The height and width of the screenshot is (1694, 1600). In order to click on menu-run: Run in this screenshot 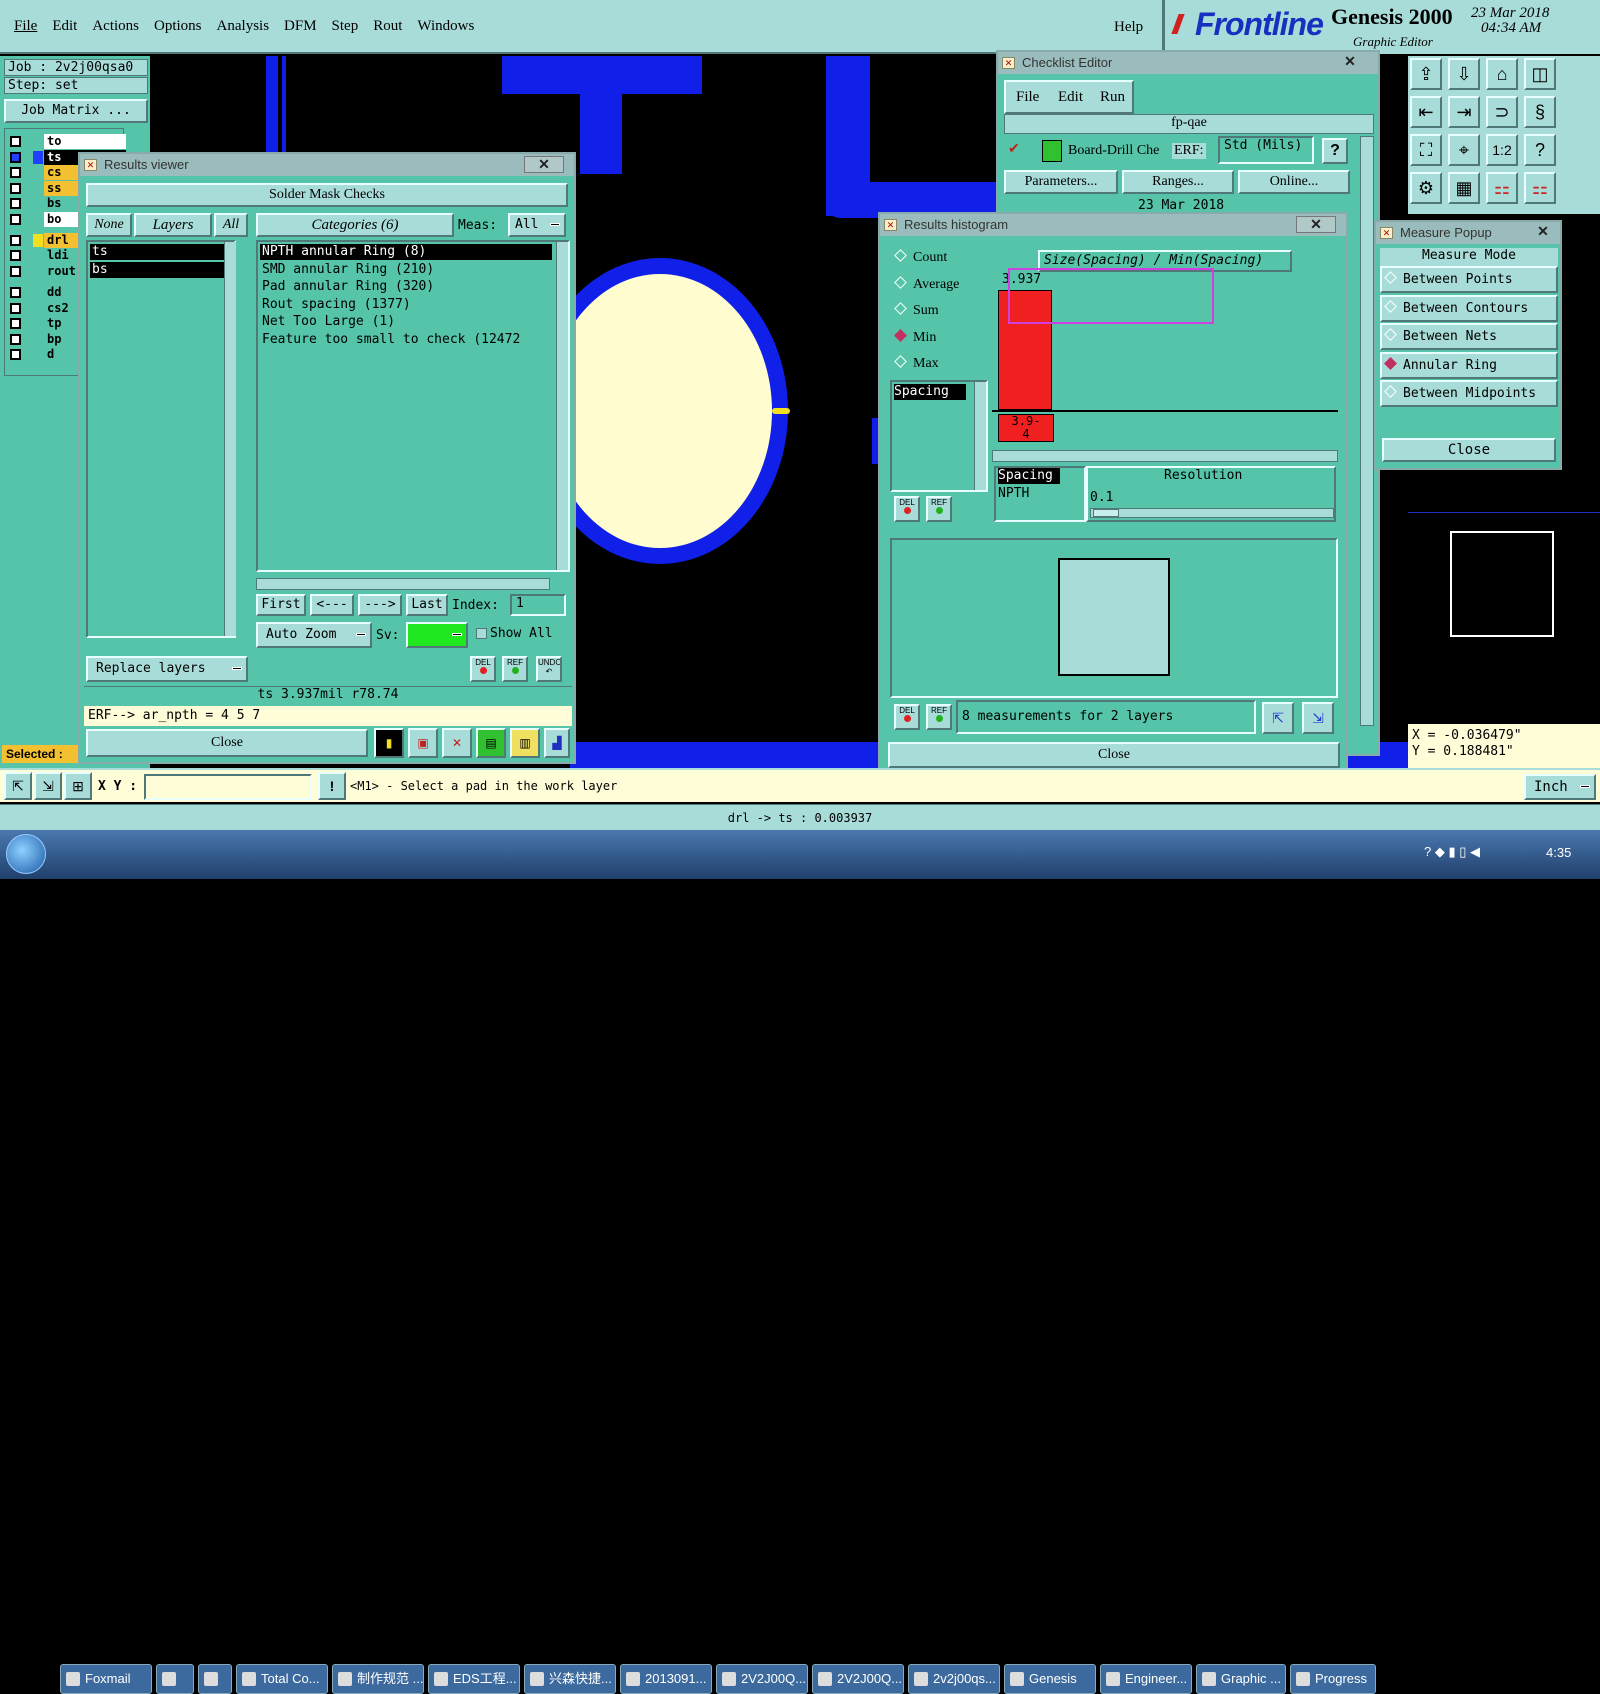, I will do `click(1112, 97)`.